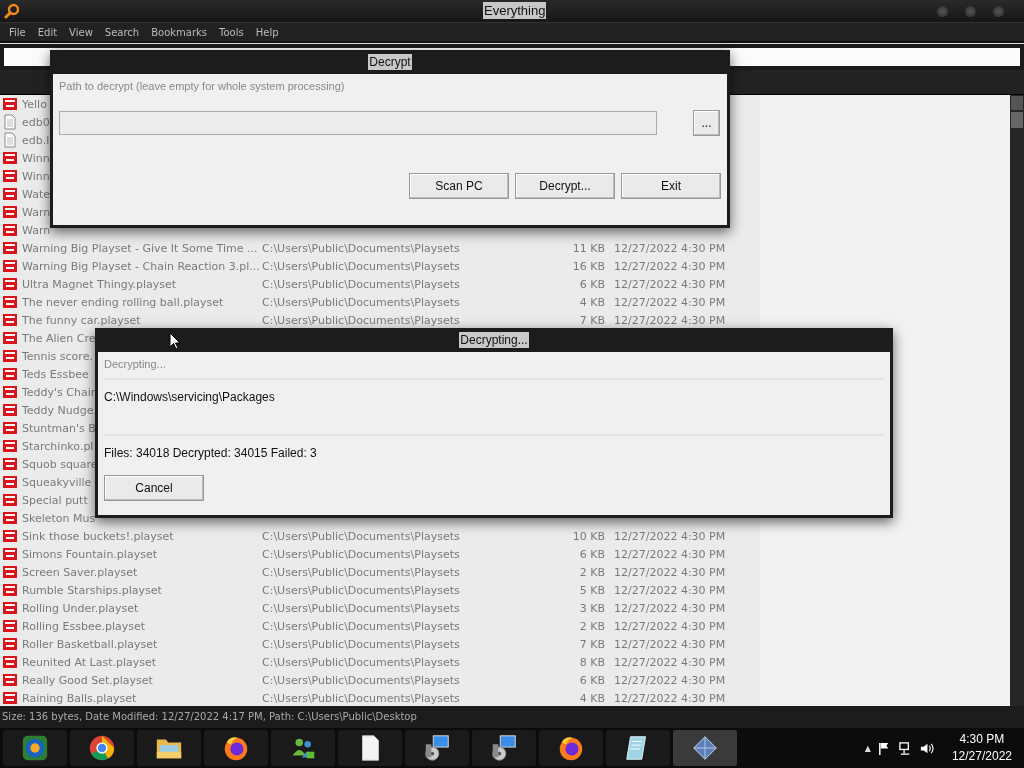 This screenshot has width=1024, height=768. I want to click on cancel-button: Cancel, so click(154, 488).